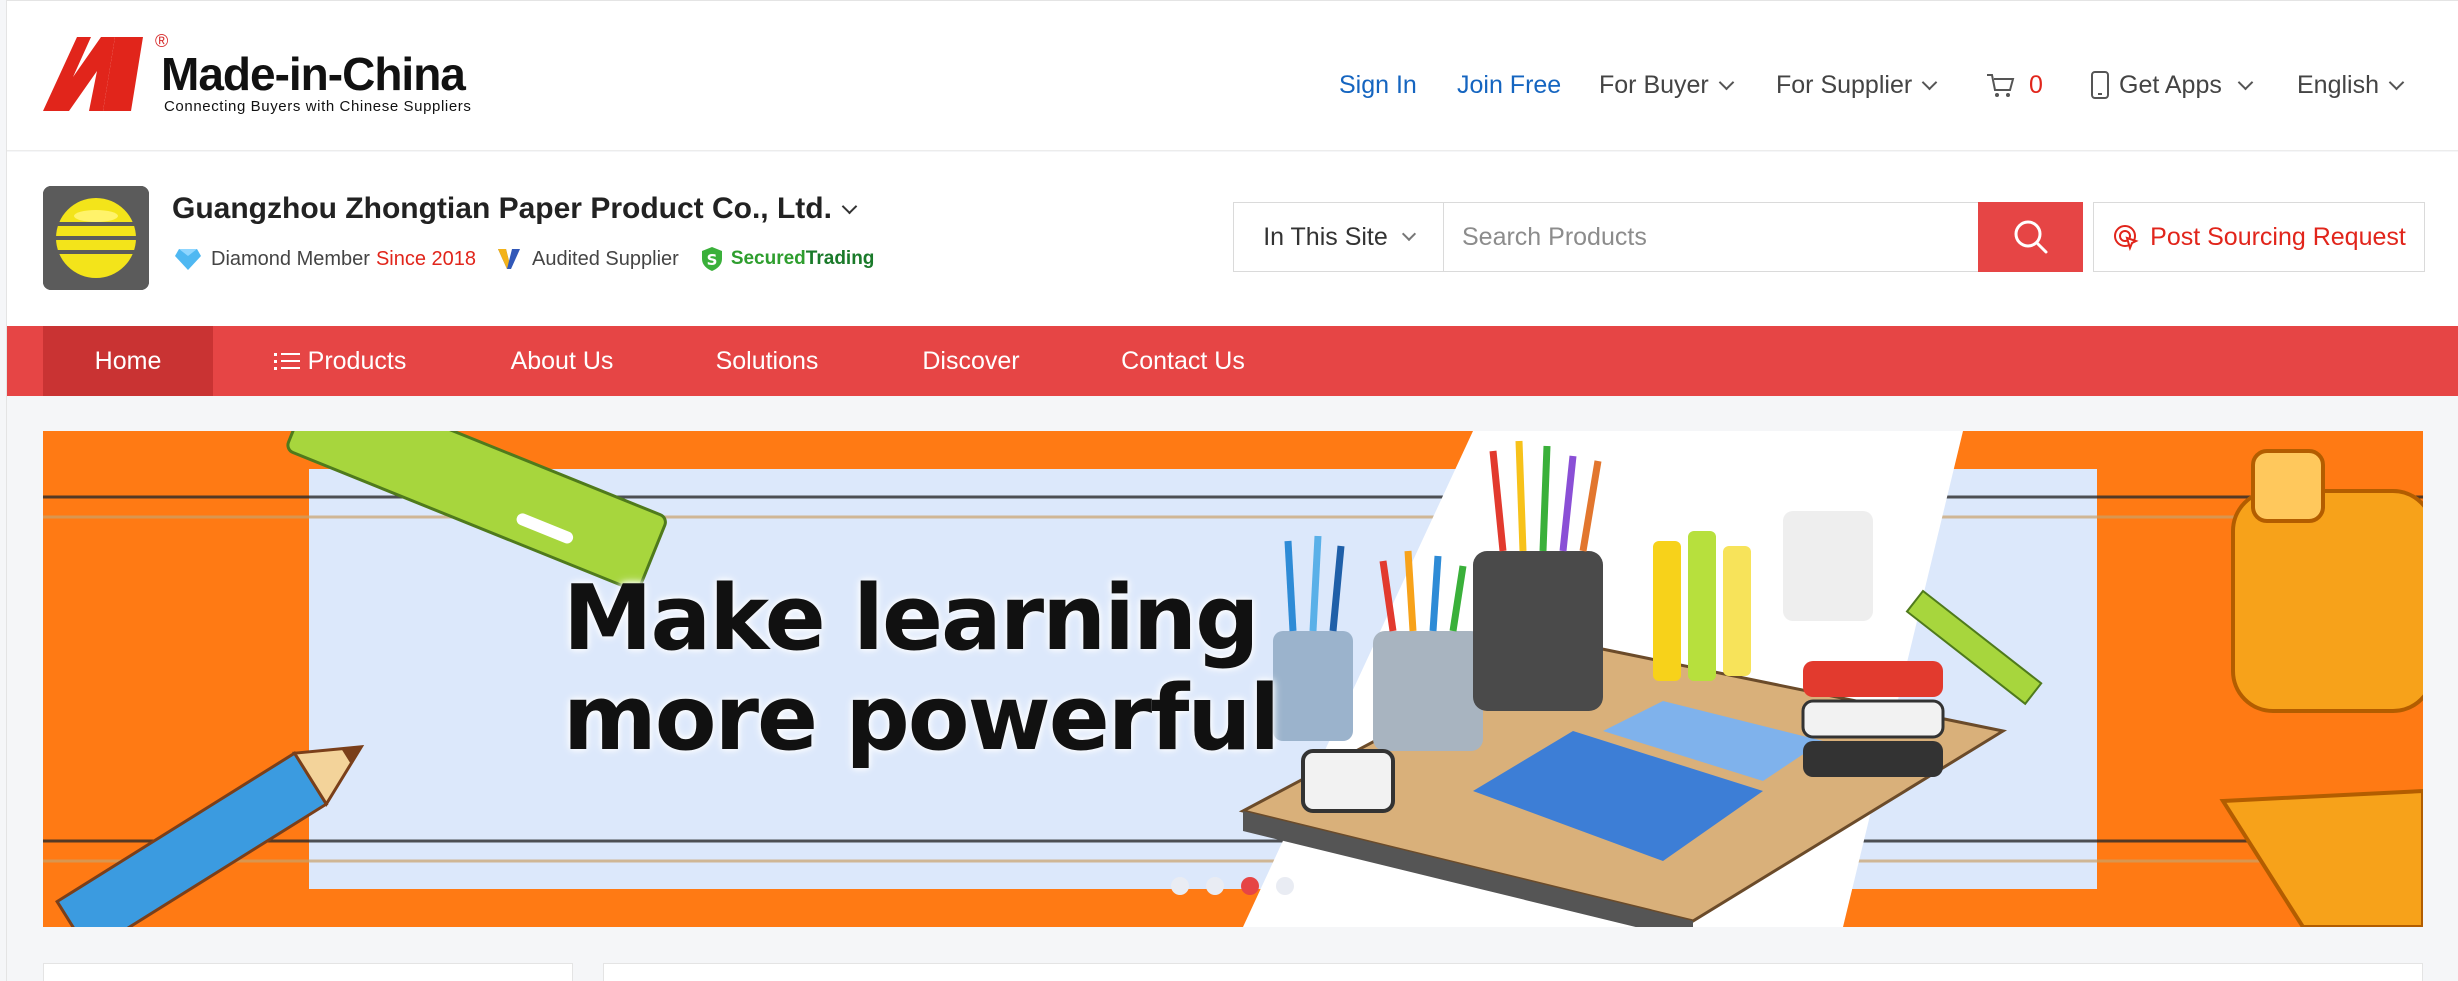  I want to click on get-apps-label: Get Apps, so click(2170, 84).